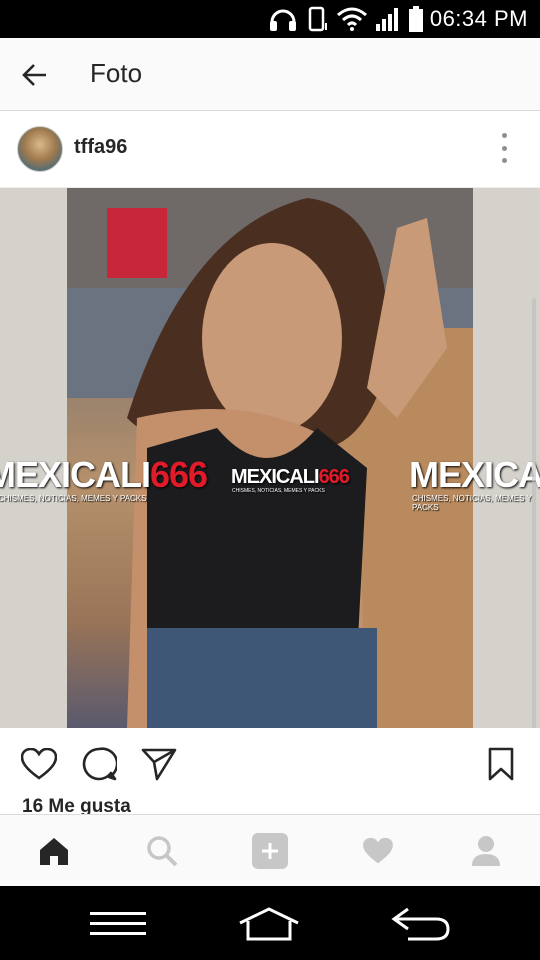 The height and width of the screenshot is (960, 540). Describe the element at coordinates (73, 498) in the screenshot. I see `watermark-tagline-left: CHISMES, NOTICIAS, MEMES Y PACKS` at that location.